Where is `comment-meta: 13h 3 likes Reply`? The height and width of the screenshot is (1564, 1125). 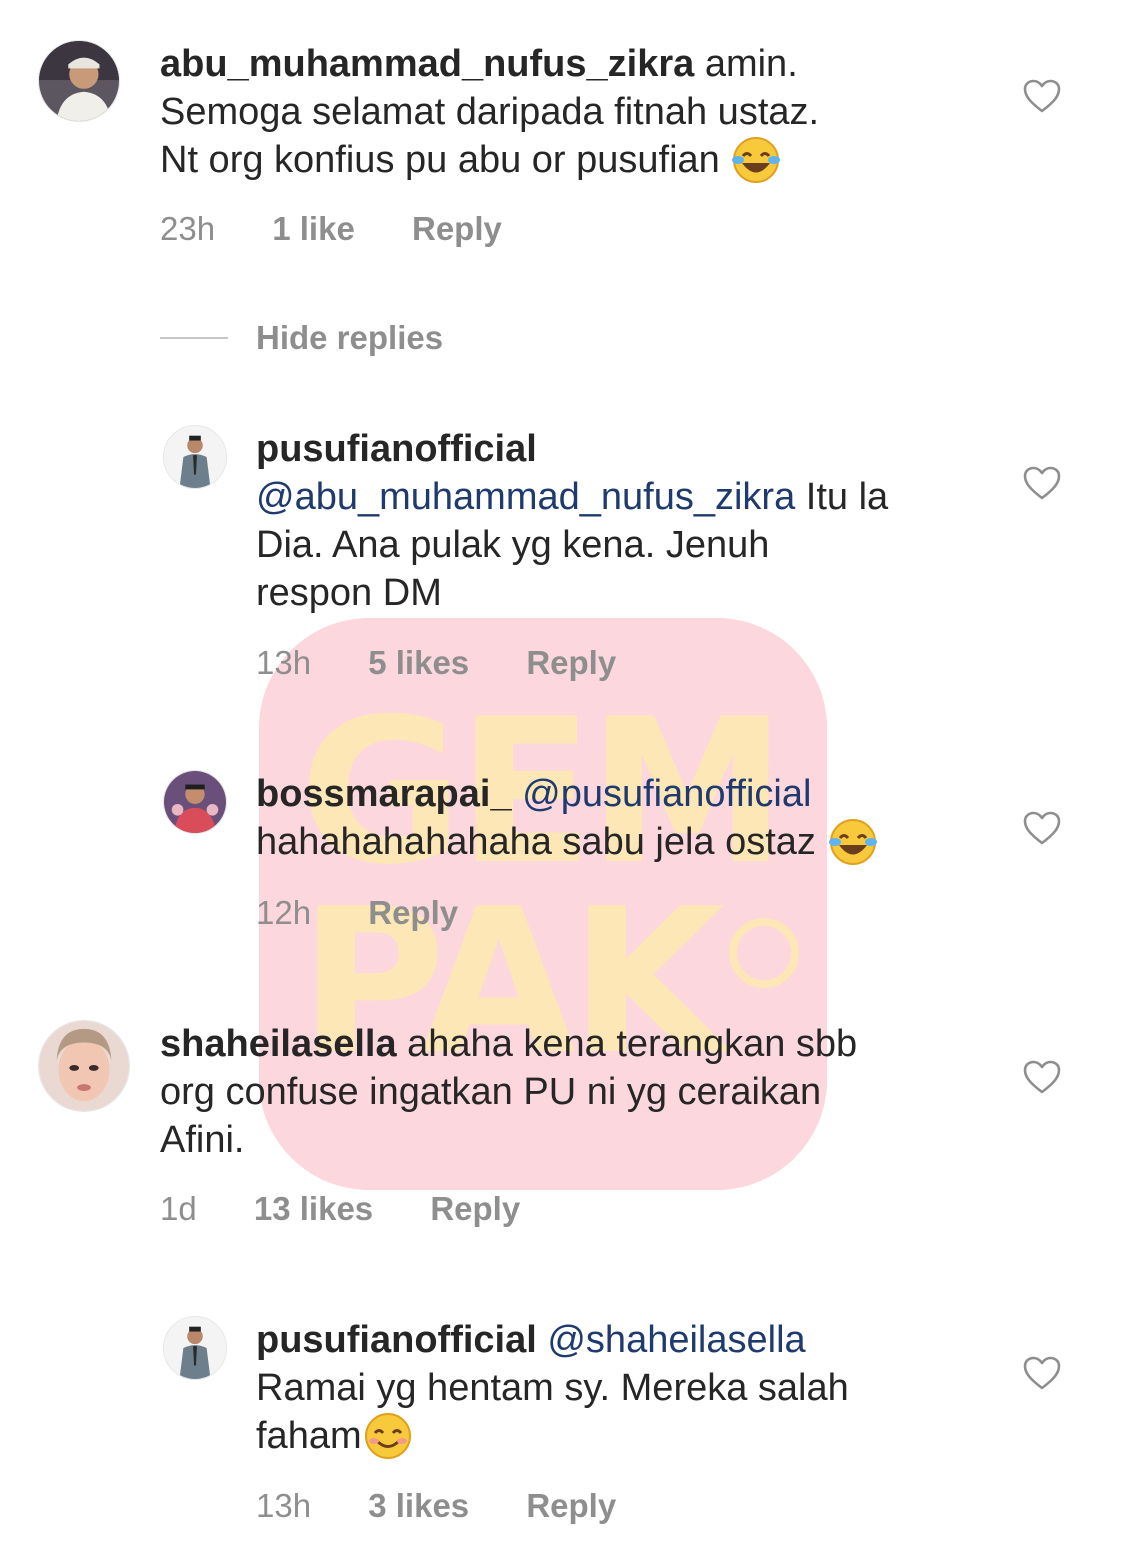 comment-meta: 13h 3 likes Reply is located at coordinates (436, 1506).